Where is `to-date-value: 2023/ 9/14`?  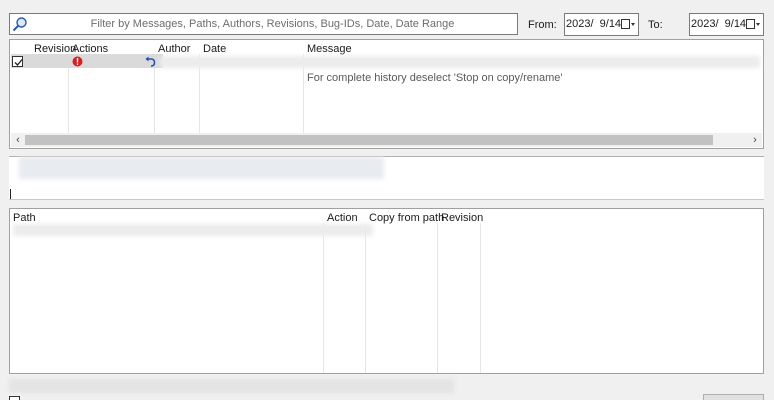 to-date-value: 2023/ 9/14 is located at coordinates (719, 24).